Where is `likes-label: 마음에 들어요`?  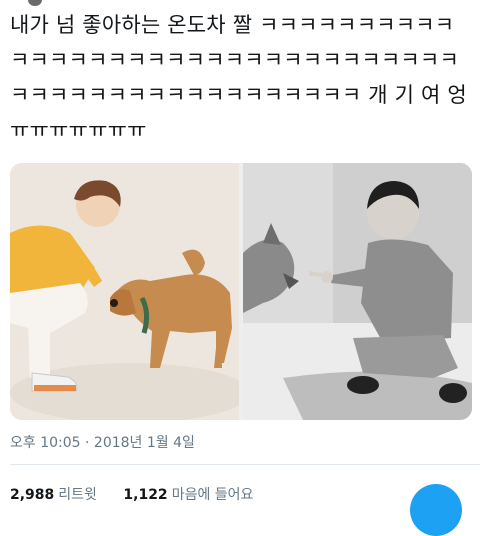 likes-label: 마음에 들어요 is located at coordinates (212, 495).